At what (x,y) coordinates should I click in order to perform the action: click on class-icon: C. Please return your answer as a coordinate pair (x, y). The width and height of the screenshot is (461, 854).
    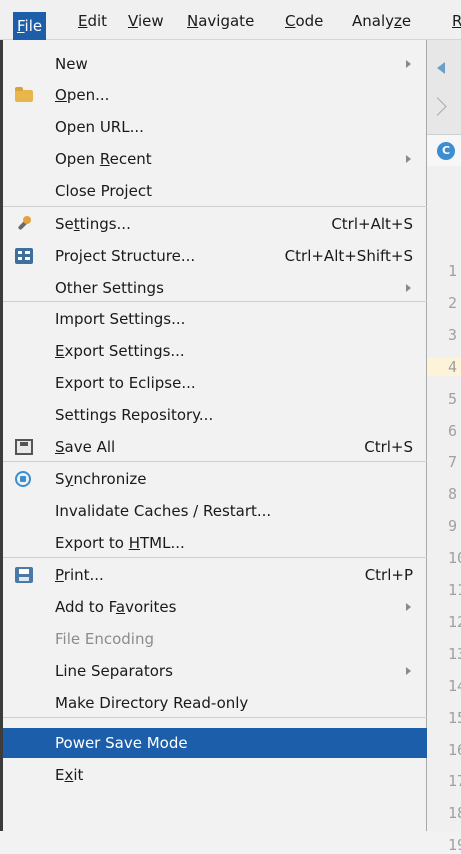
    Looking at the image, I should click on (446, 151).